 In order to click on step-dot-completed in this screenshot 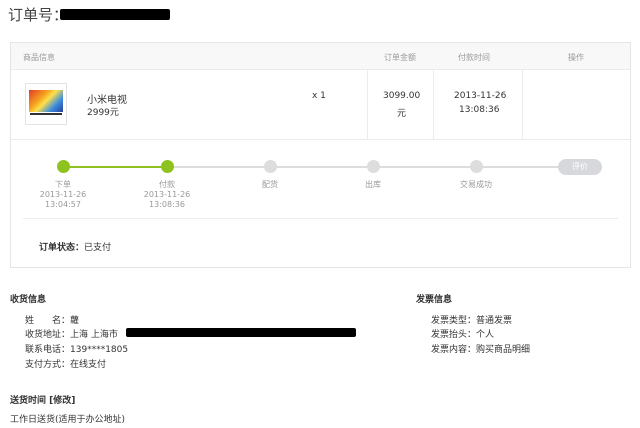, I will do `click(476, 166)`.